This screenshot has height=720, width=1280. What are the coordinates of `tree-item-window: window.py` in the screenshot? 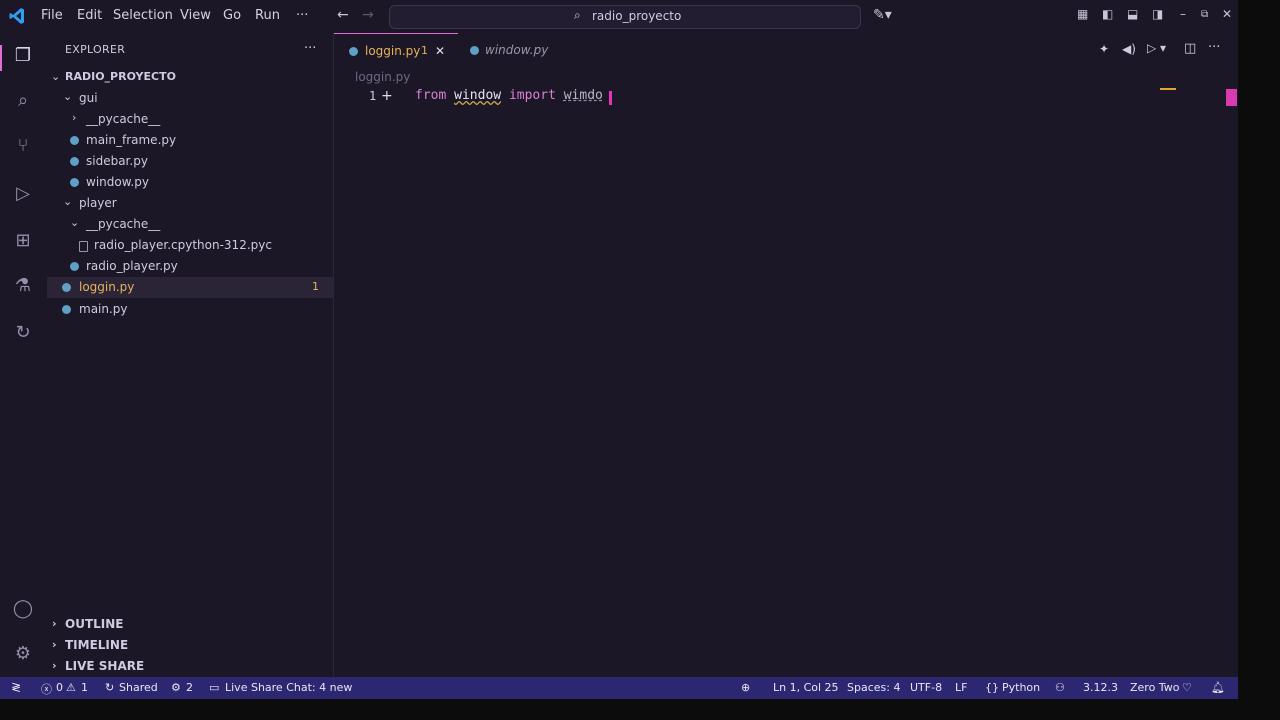 It's located at (190, 182).